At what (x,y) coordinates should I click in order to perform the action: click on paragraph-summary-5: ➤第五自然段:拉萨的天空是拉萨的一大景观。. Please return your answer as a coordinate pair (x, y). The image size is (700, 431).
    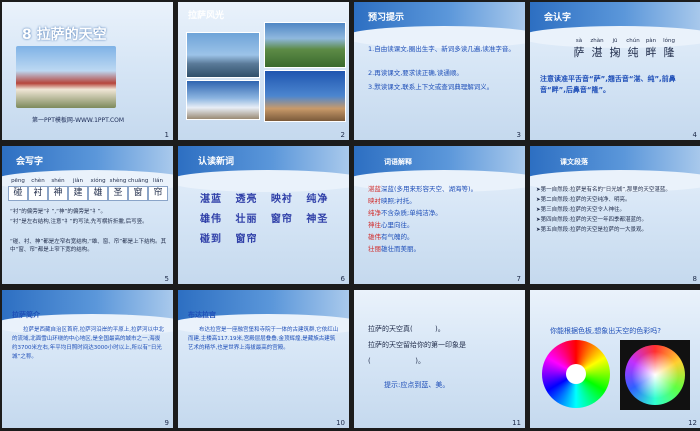
    Looking at the image, I should click on (591, 230).